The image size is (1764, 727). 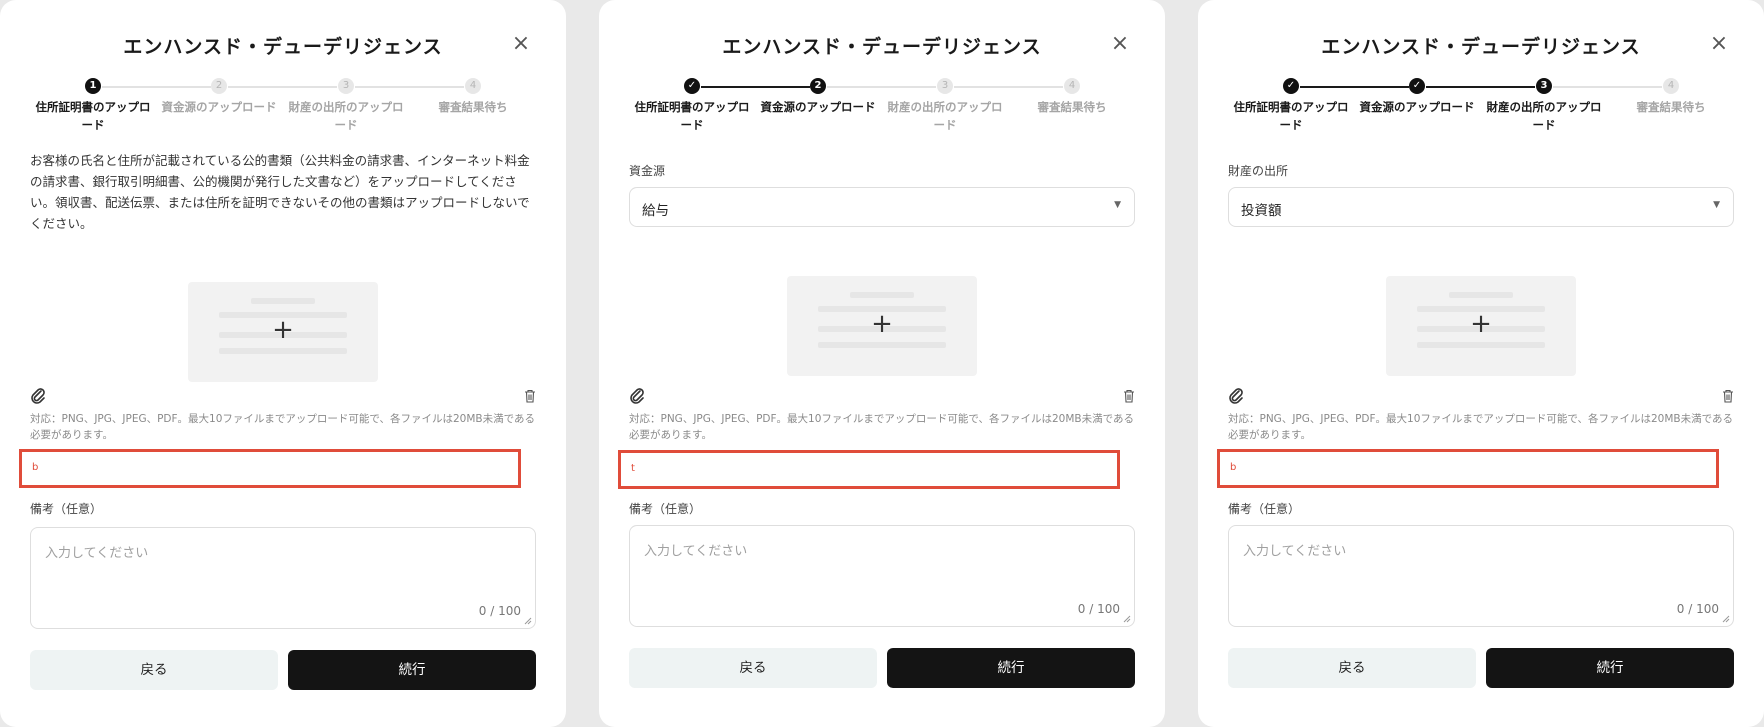 What do you see at coordinates (270, 468) in the screenshot?
I see `error-message-box: b` at bounding box center [270, 468].